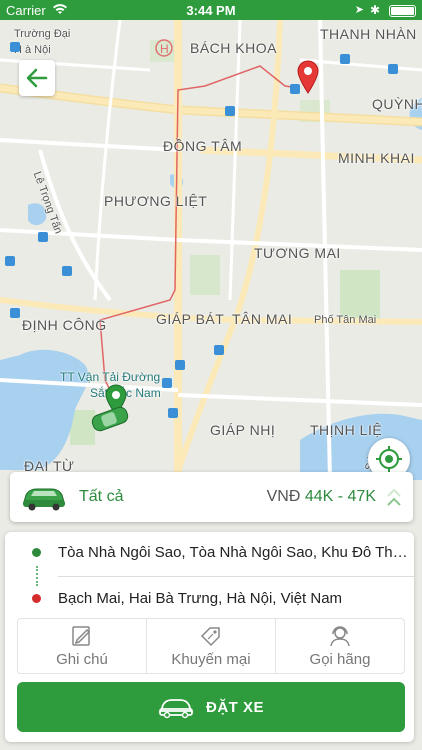 The height and width of the screenshot is (750, 422). Describe the element at coordinates (211, 497) in the screenshot. I see `vehicle-type-selector: Tất cả VNĐ 44K - 47K` at that location.